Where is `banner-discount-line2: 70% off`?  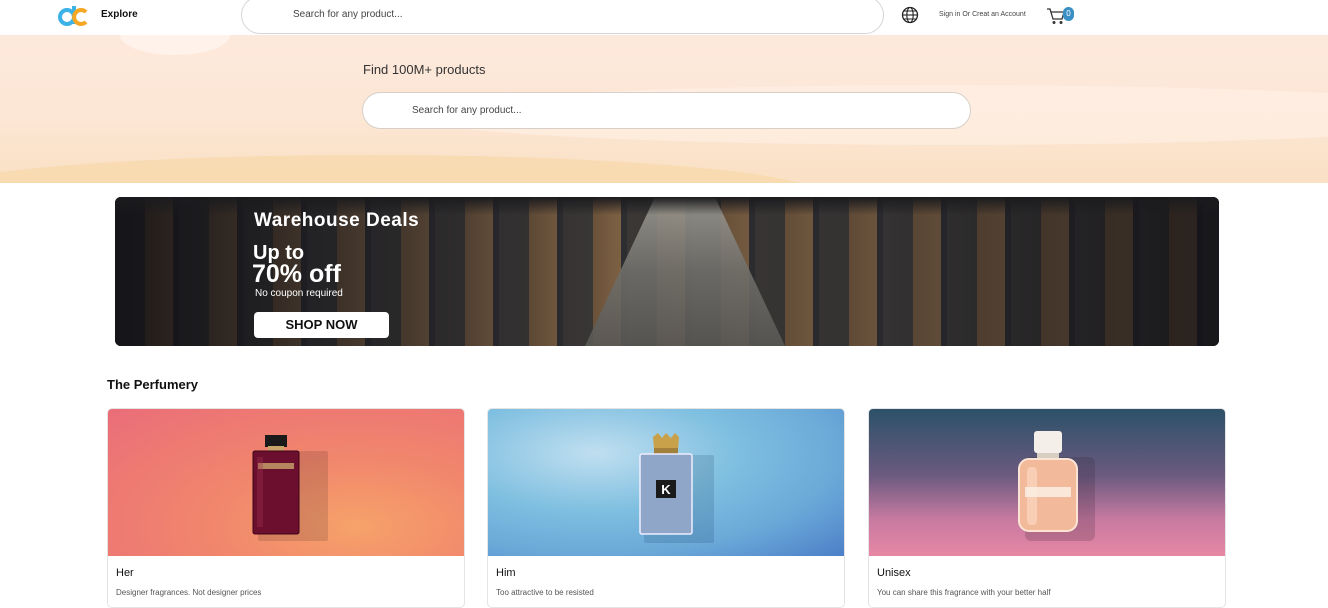
banner-discount-line2: 70% off is located at coordinates (296, 274).